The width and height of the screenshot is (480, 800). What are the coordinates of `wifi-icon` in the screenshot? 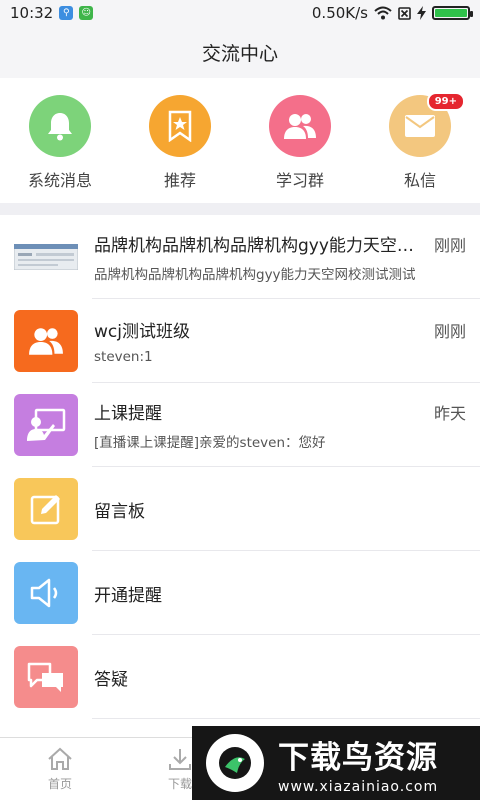 It's located at (383, 13).